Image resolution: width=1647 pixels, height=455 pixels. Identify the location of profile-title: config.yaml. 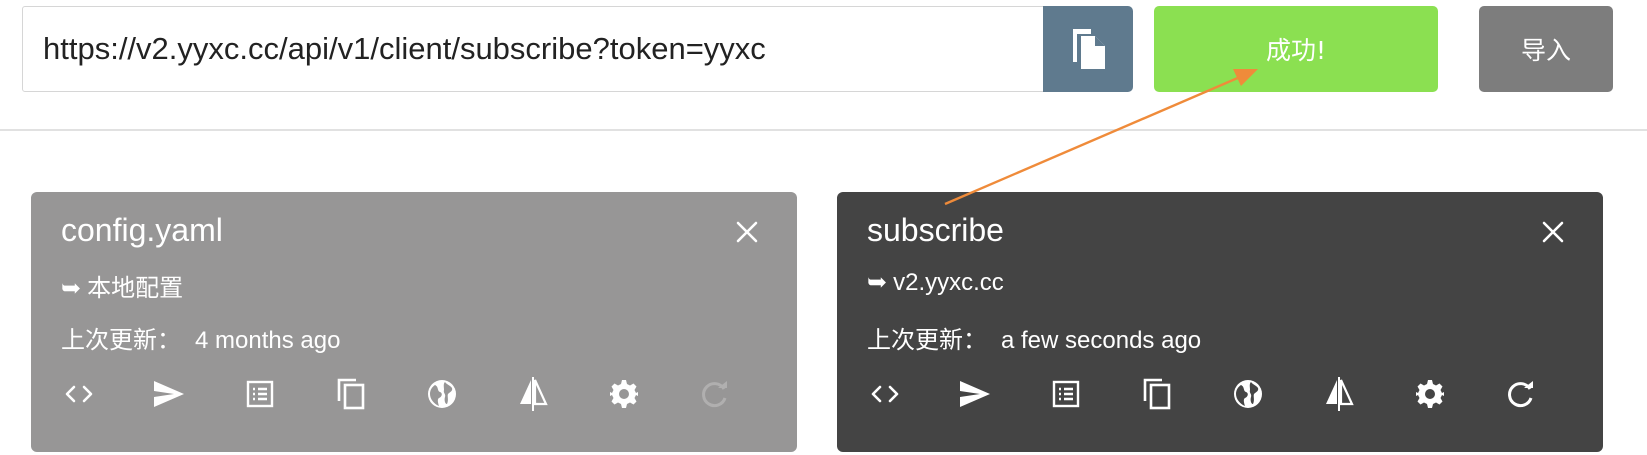
(142, 230).